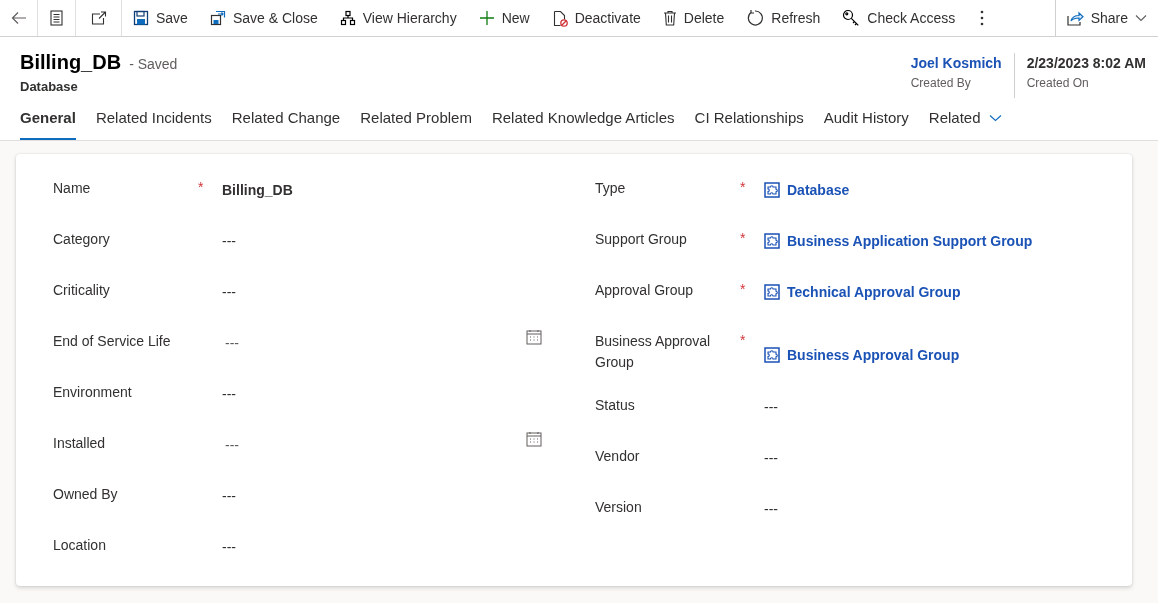 This screenshot has width=1158, height=603. I want to click on field-label: Created On, so click(1058, 83).